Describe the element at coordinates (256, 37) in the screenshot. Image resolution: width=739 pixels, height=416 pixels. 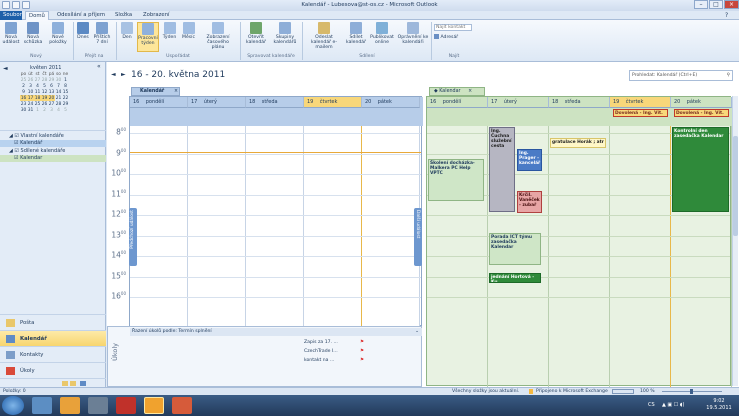
I see `open-calendar-button: Otevřít kalendář` at that location.